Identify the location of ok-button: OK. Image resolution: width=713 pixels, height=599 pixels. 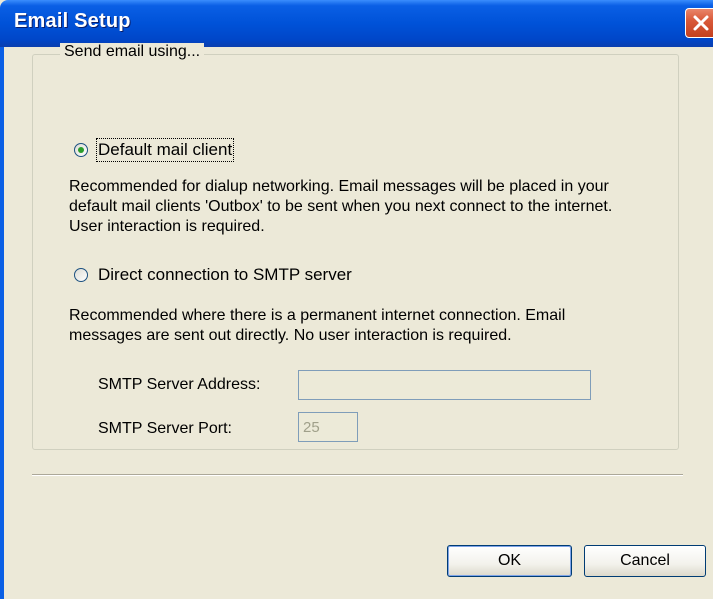
(509, 561).